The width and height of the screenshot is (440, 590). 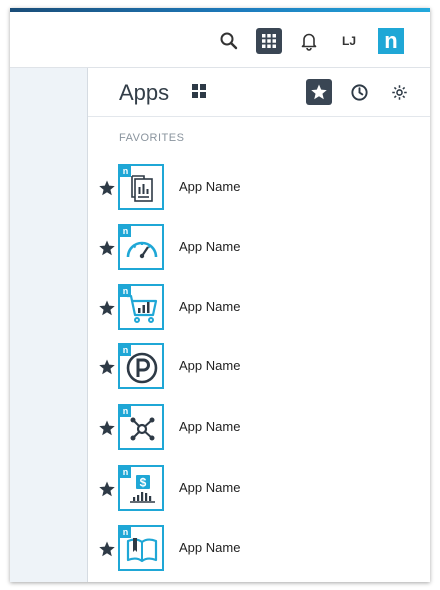 I want to click on grid-view-icon, so click(x=199, y=91).